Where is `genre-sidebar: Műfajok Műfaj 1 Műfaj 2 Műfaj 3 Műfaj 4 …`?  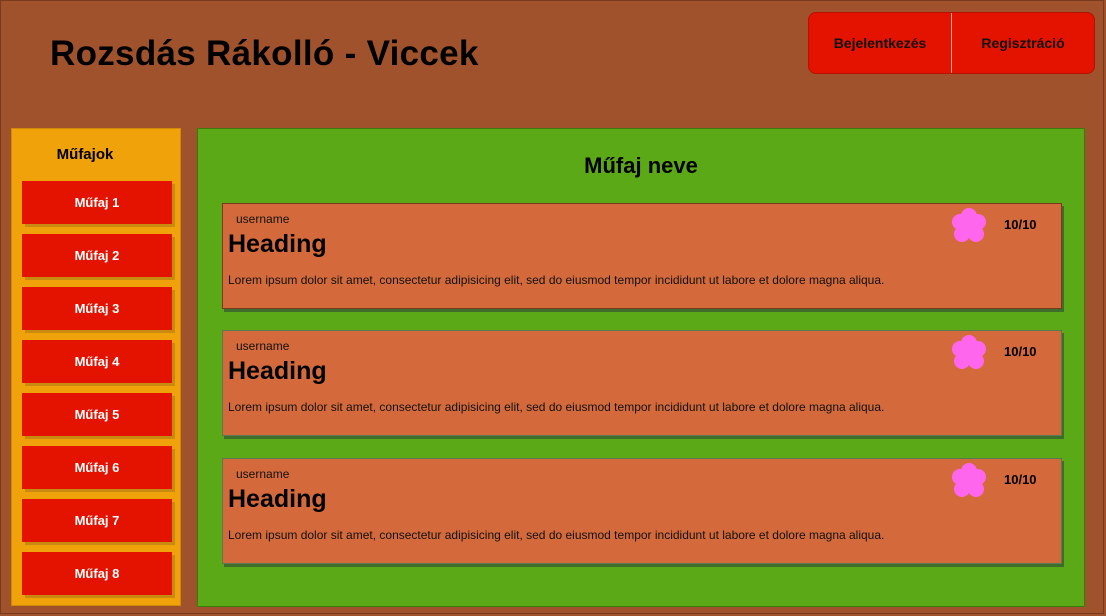
genre-sidebar: Műfajok Műfaj 1 Műfaj 2 Műfaj 3 Műfaj 4 … is located at coordinates (96, 367).